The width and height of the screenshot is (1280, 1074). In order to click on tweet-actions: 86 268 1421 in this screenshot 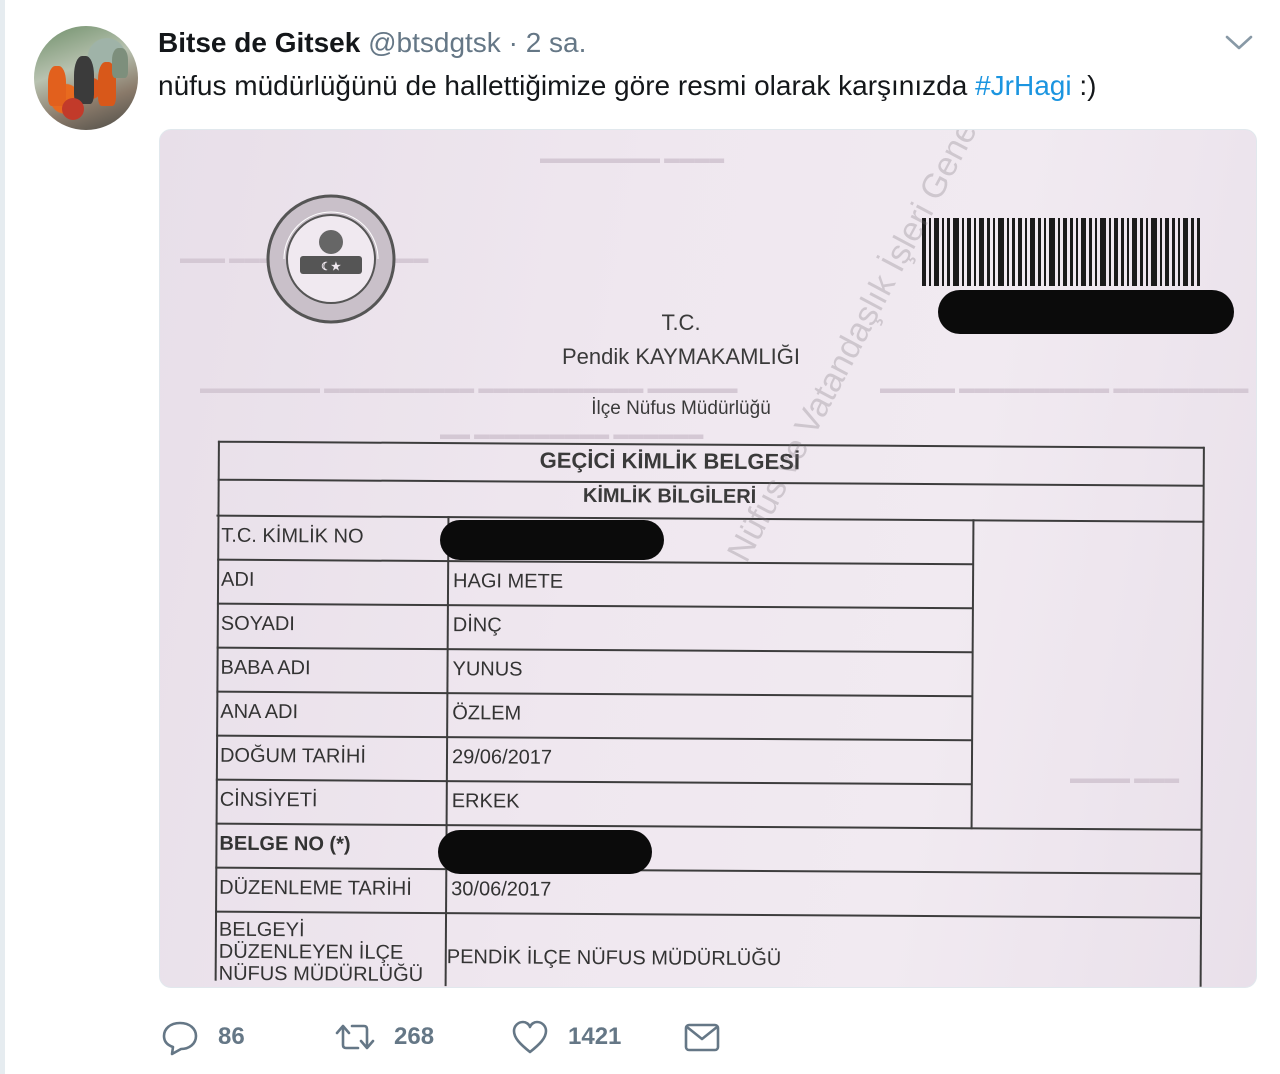, I will do `click(510, 1037)`.